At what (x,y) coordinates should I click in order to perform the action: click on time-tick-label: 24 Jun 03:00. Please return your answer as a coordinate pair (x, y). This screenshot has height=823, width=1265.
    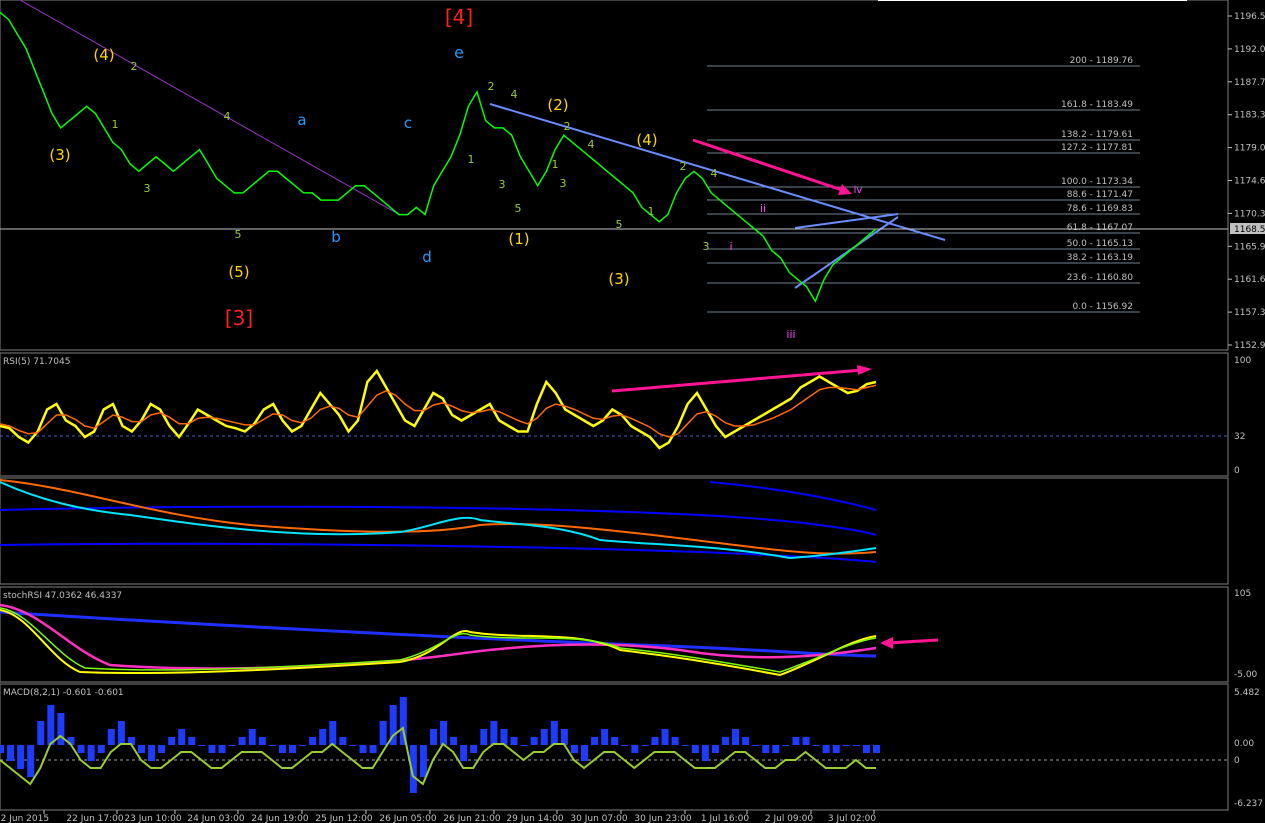
    Looking at the image, I should click on (215, 818).